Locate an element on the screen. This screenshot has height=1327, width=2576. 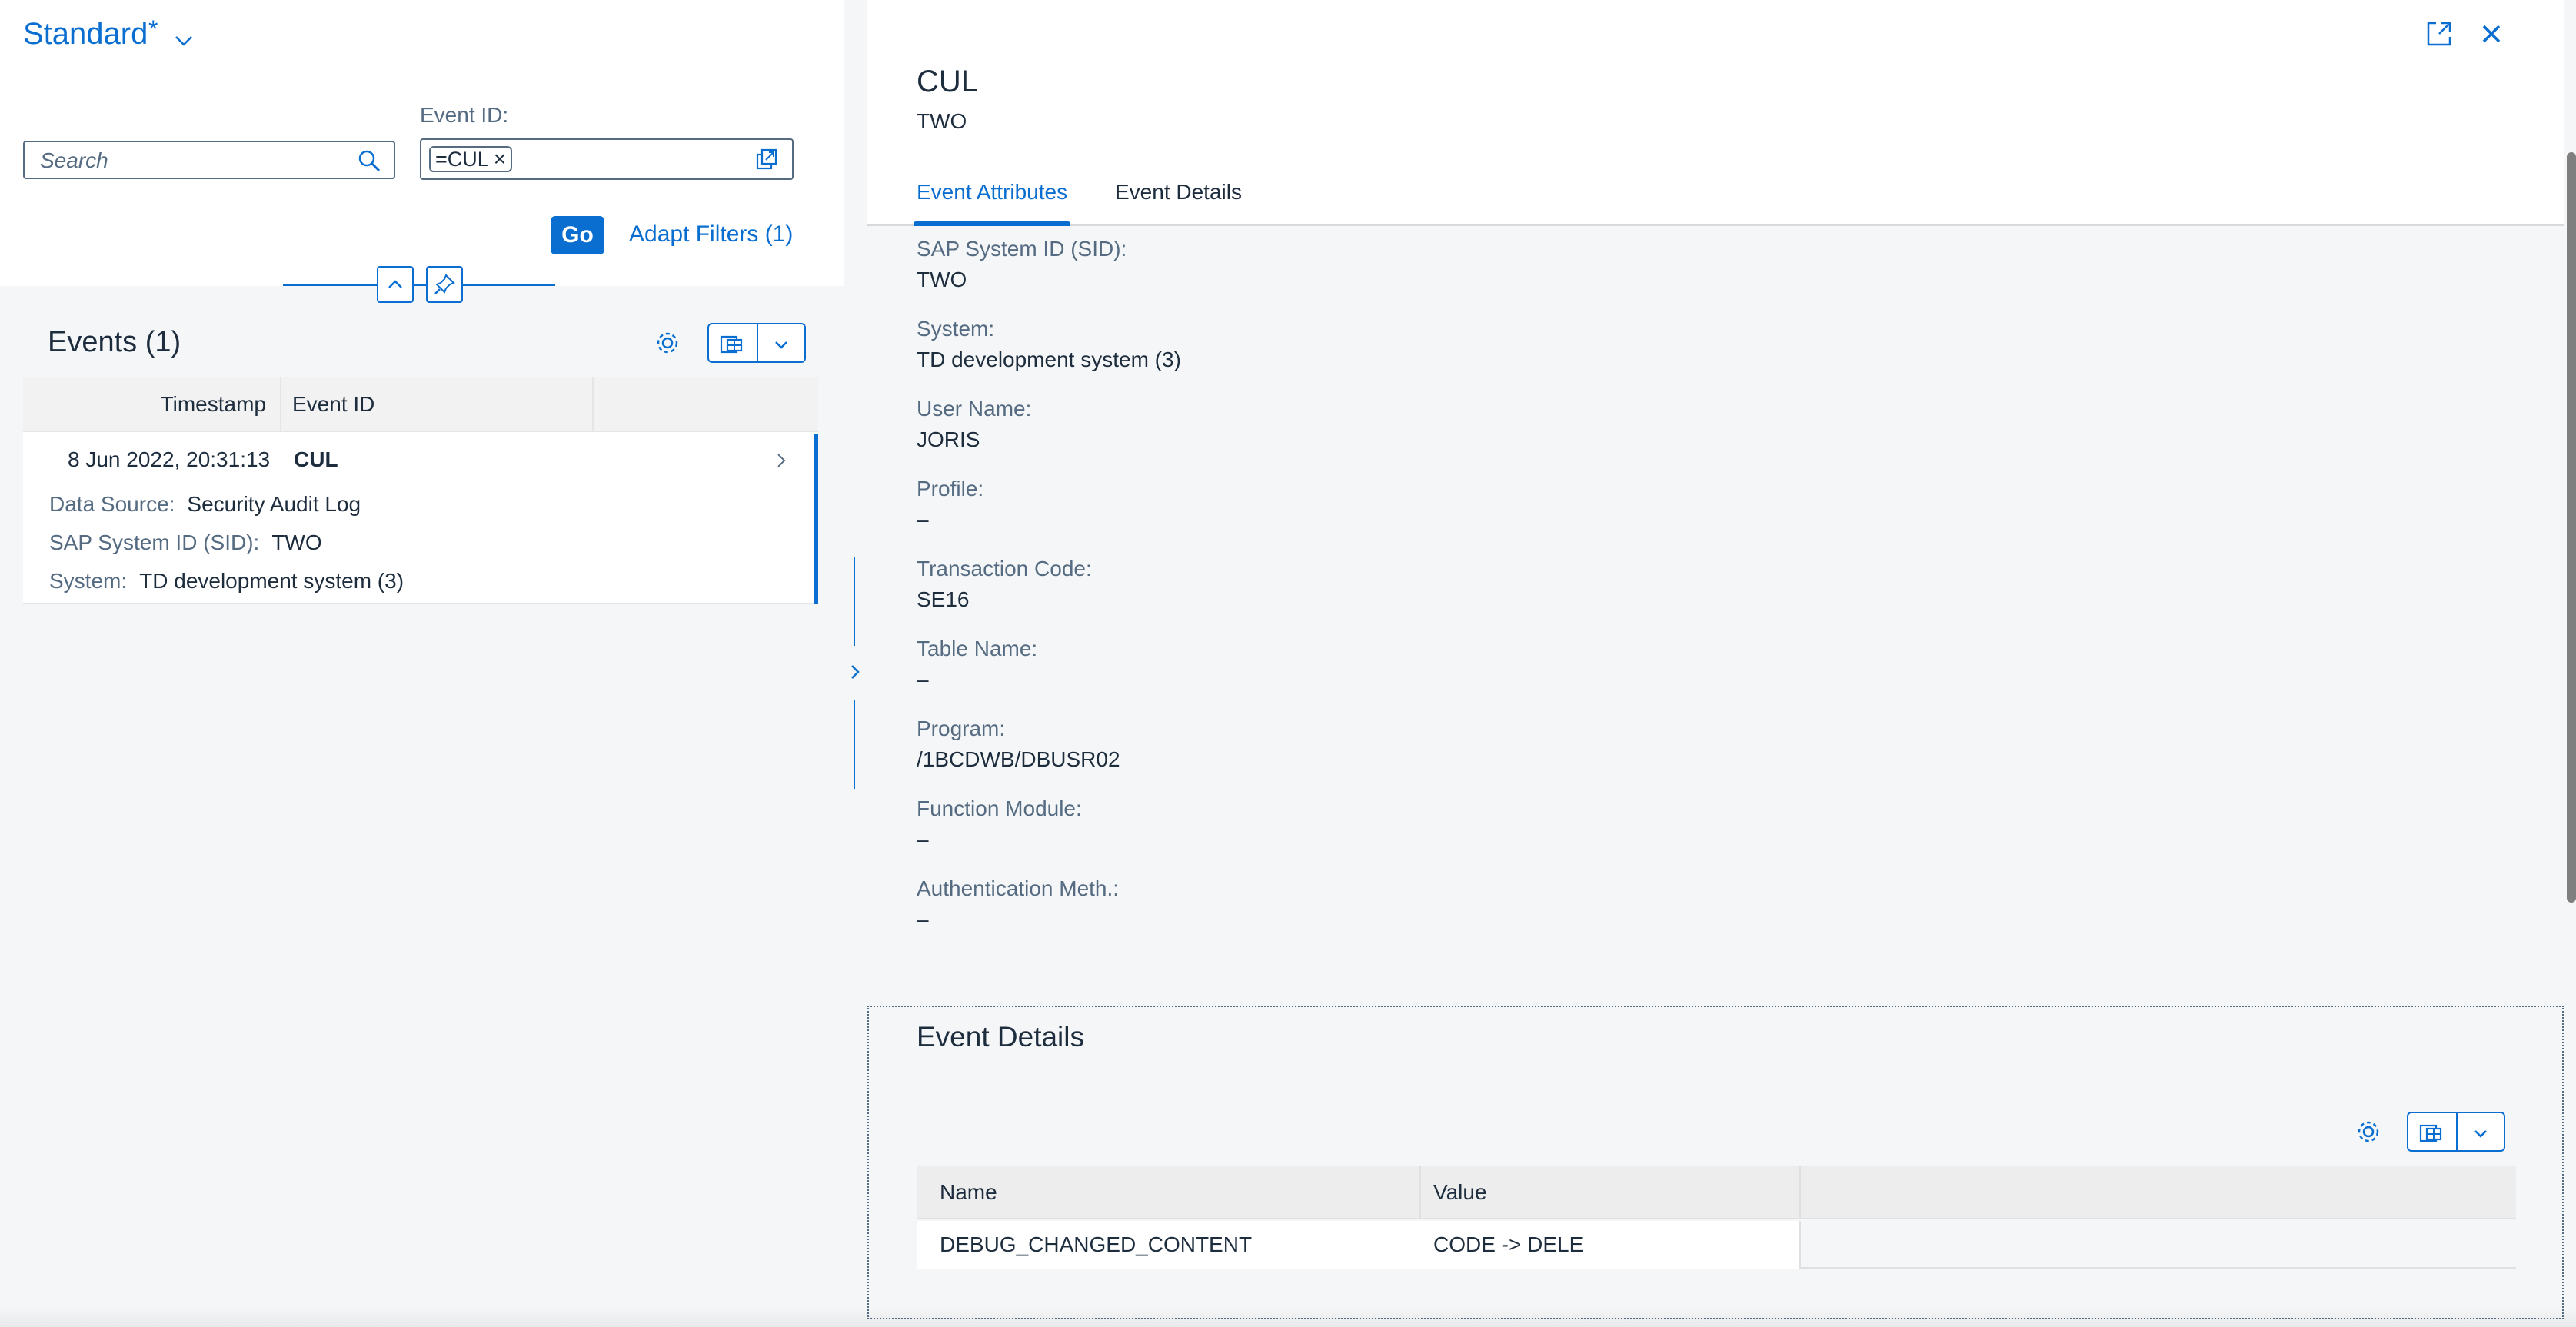
cell-value: CODE -> DELE is located at coordinates (1508, 1244).